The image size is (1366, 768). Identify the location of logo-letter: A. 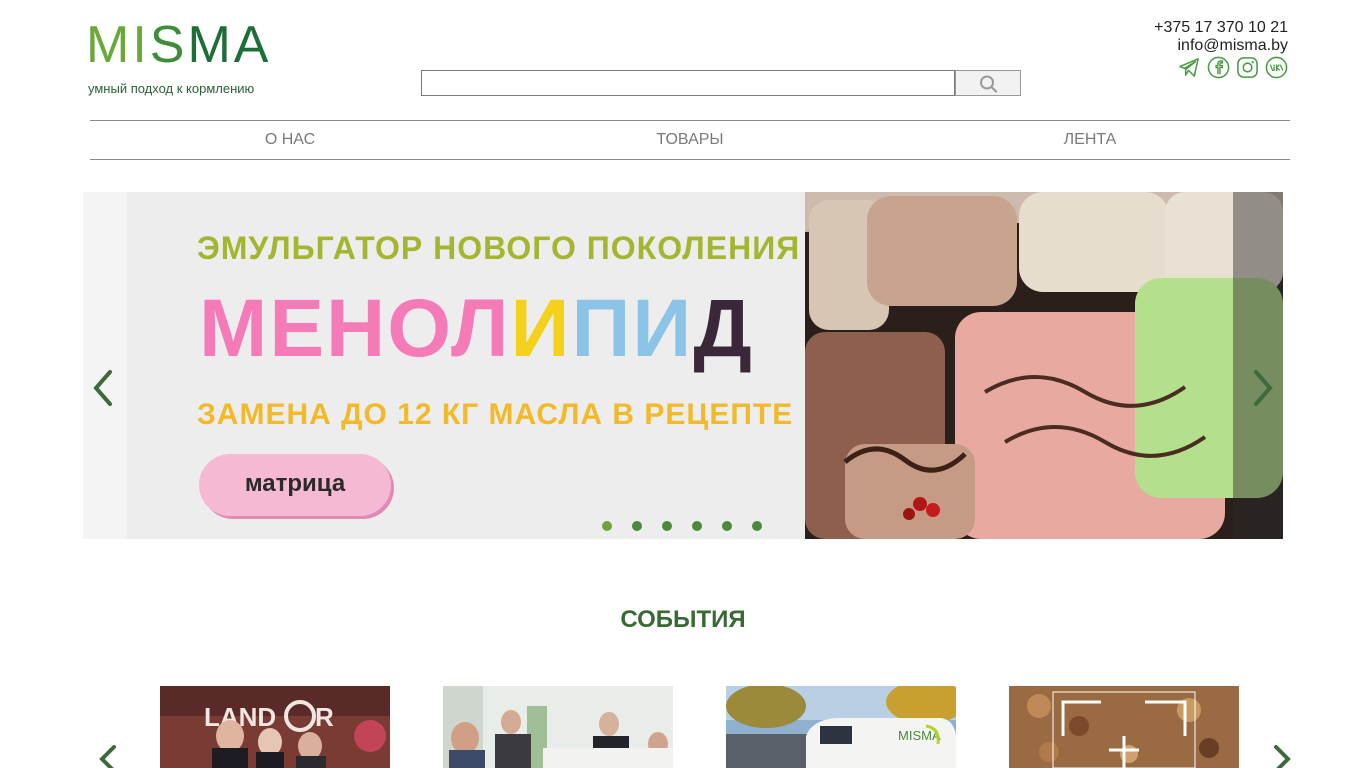
(252, 45).